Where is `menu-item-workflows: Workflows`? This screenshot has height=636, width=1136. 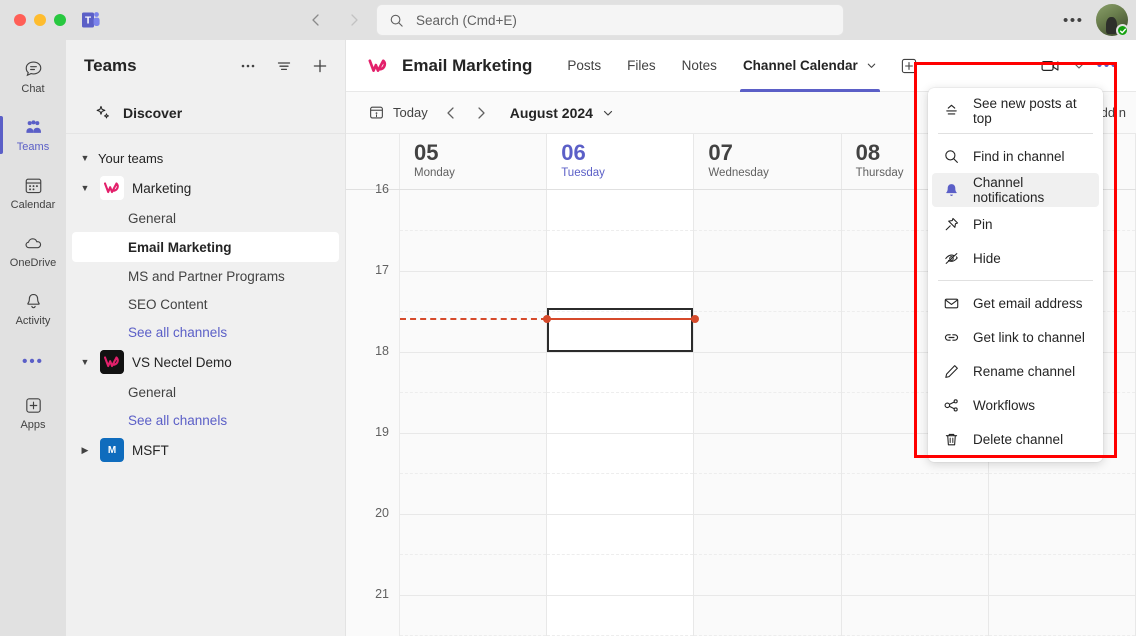 menu-item-workflows: Workflows is located at coordinates (1015, 405).